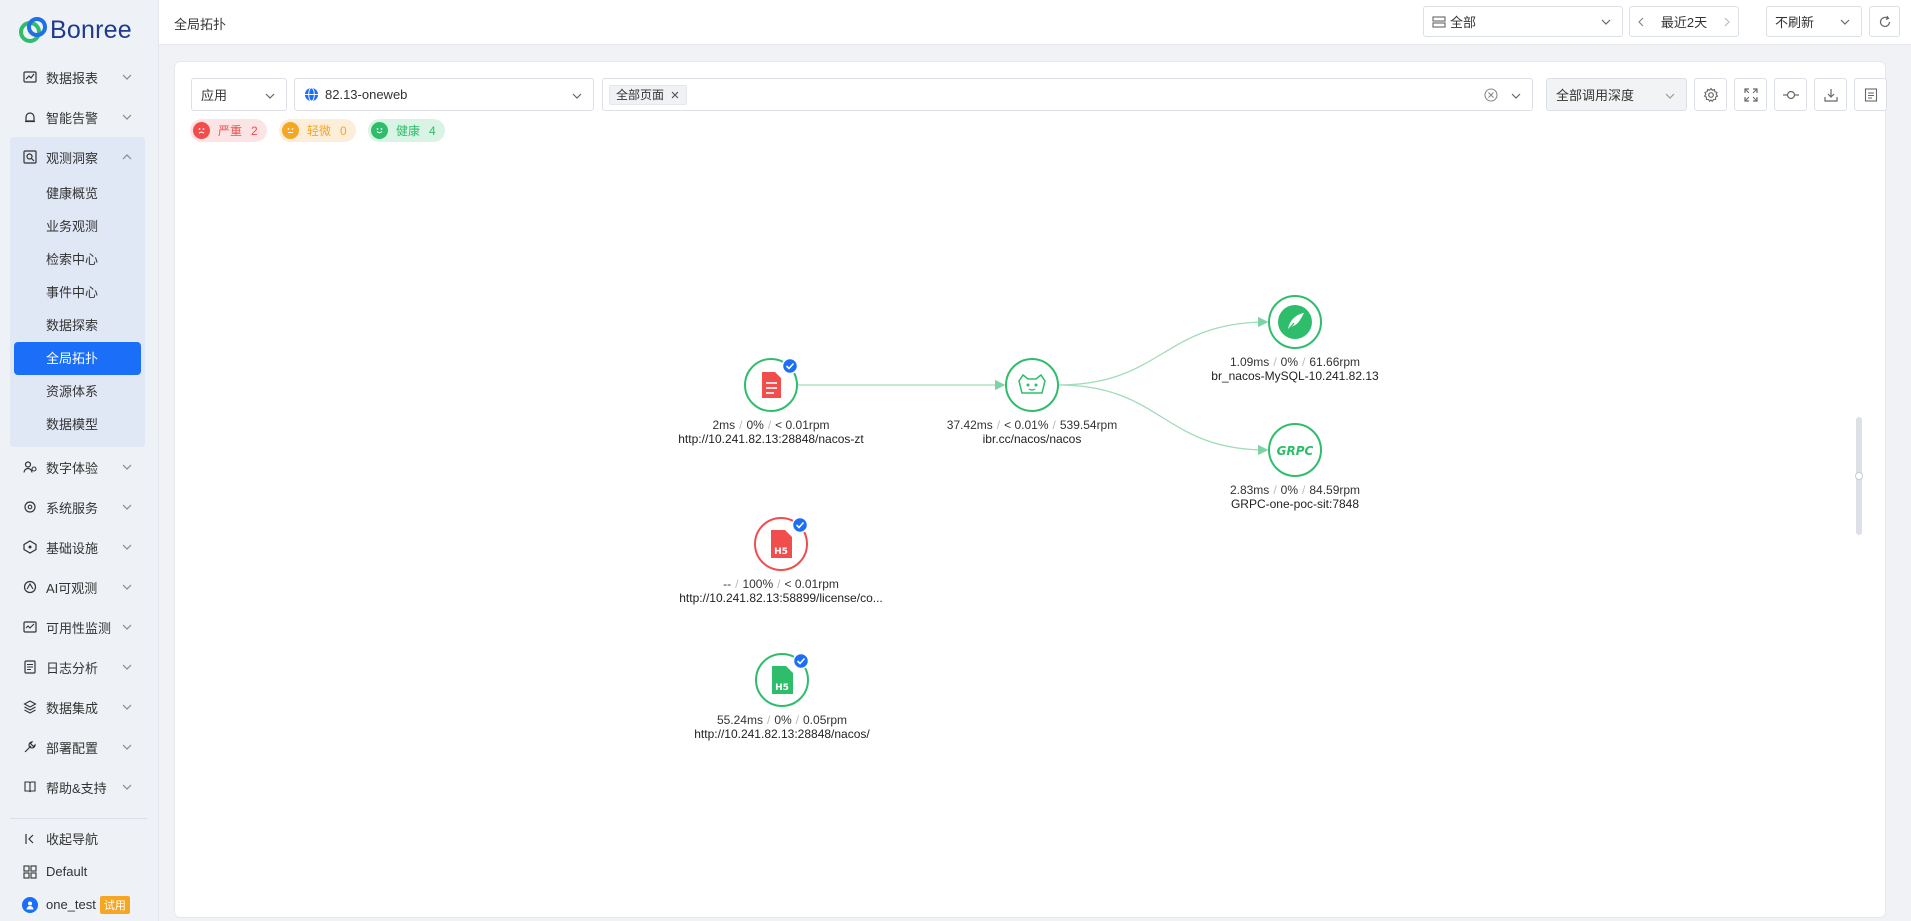  What do you see at coordinates (30, 904) in the screenshot?
I see `avatar` at bounding box center [30, 904].